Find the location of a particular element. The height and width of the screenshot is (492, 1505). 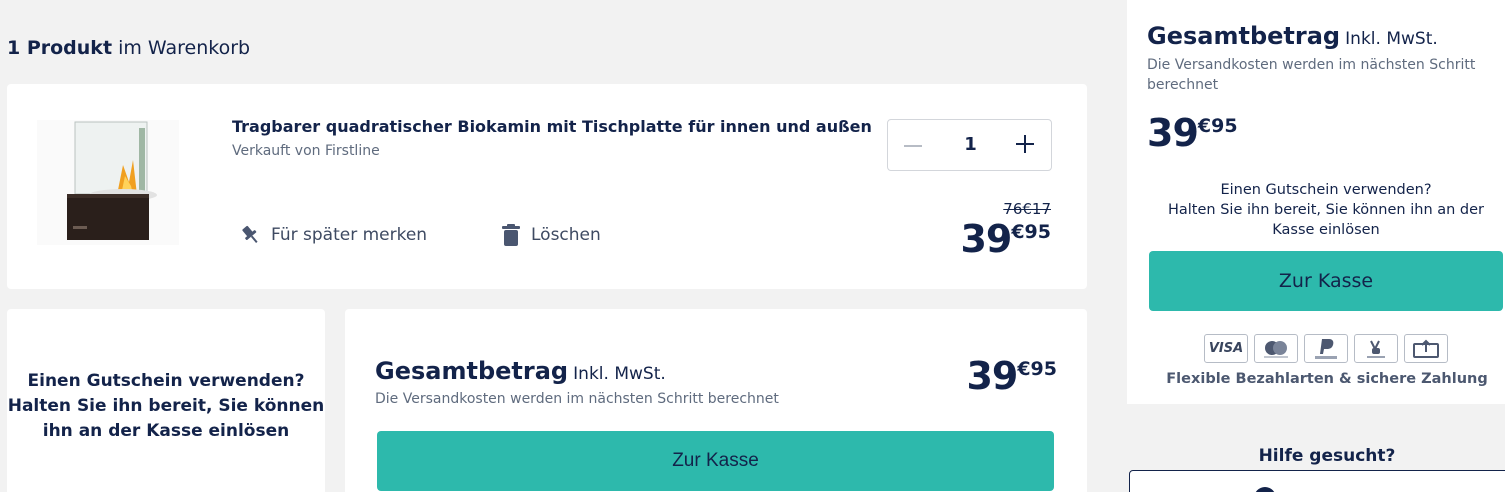

delete-label: Löschen is located at coordinates (566, 235).